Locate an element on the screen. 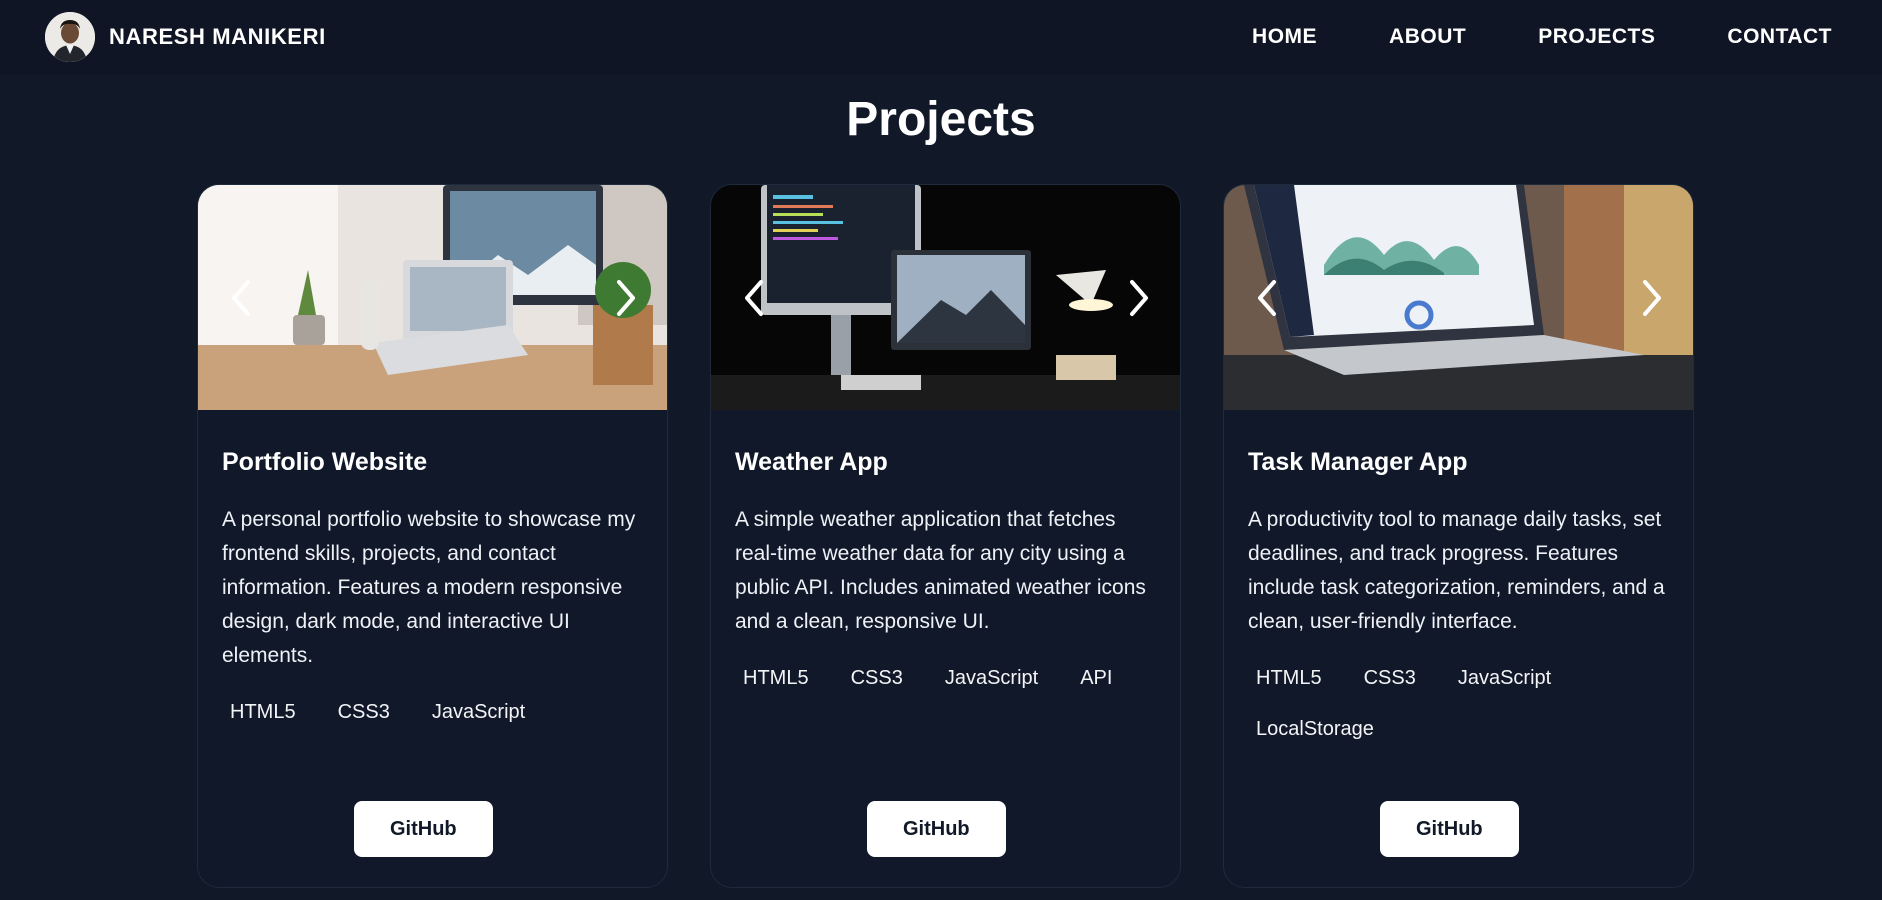 The image size is (1882, 900). brand: NARESH MANIKERI is located at coordinates (185, 37).